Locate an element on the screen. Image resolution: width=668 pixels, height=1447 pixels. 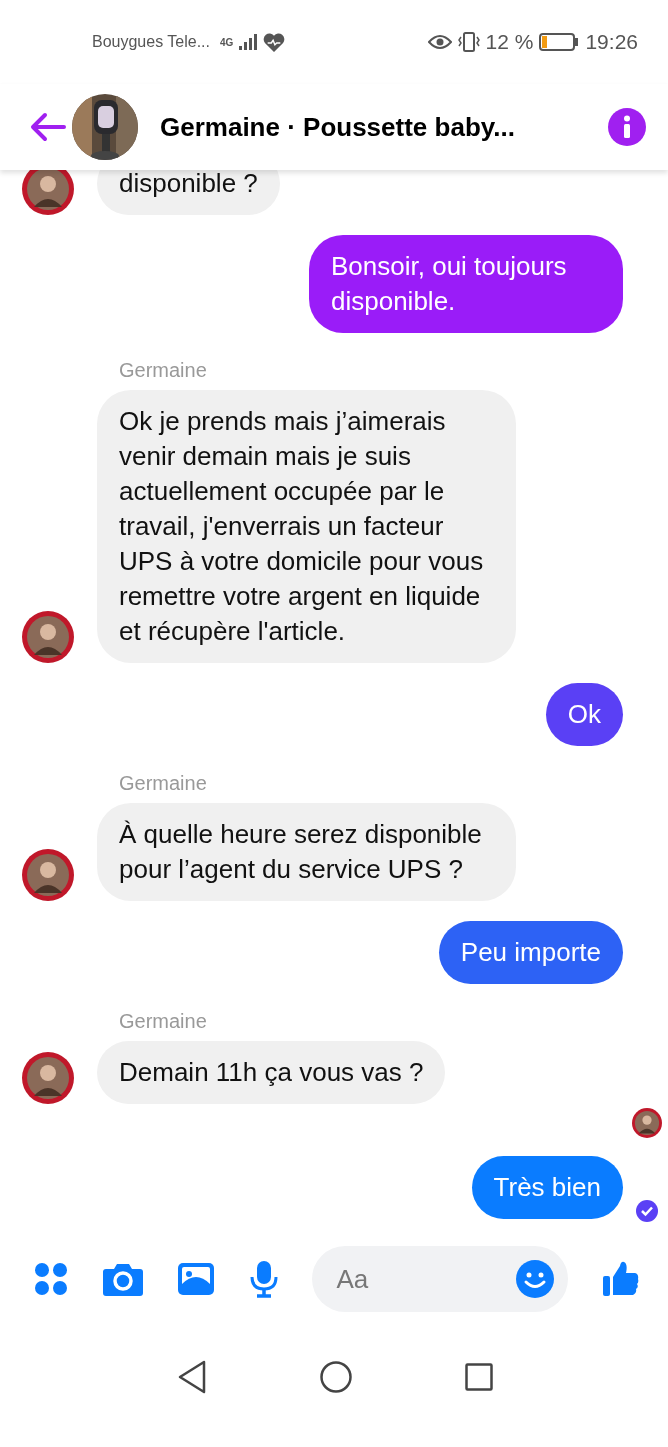
message-bubble: Ok is located at coordinates (584, 714).